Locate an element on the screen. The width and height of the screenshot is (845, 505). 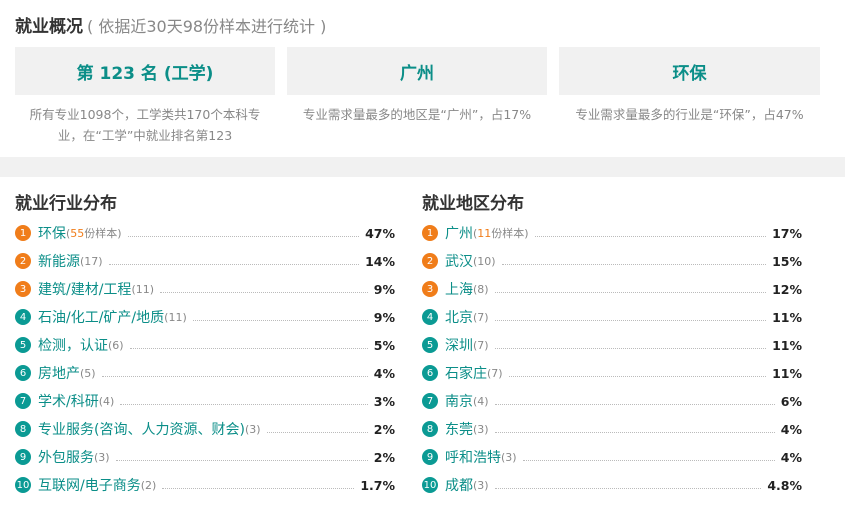
percentage: 47% is located at coordinates (380, 233).